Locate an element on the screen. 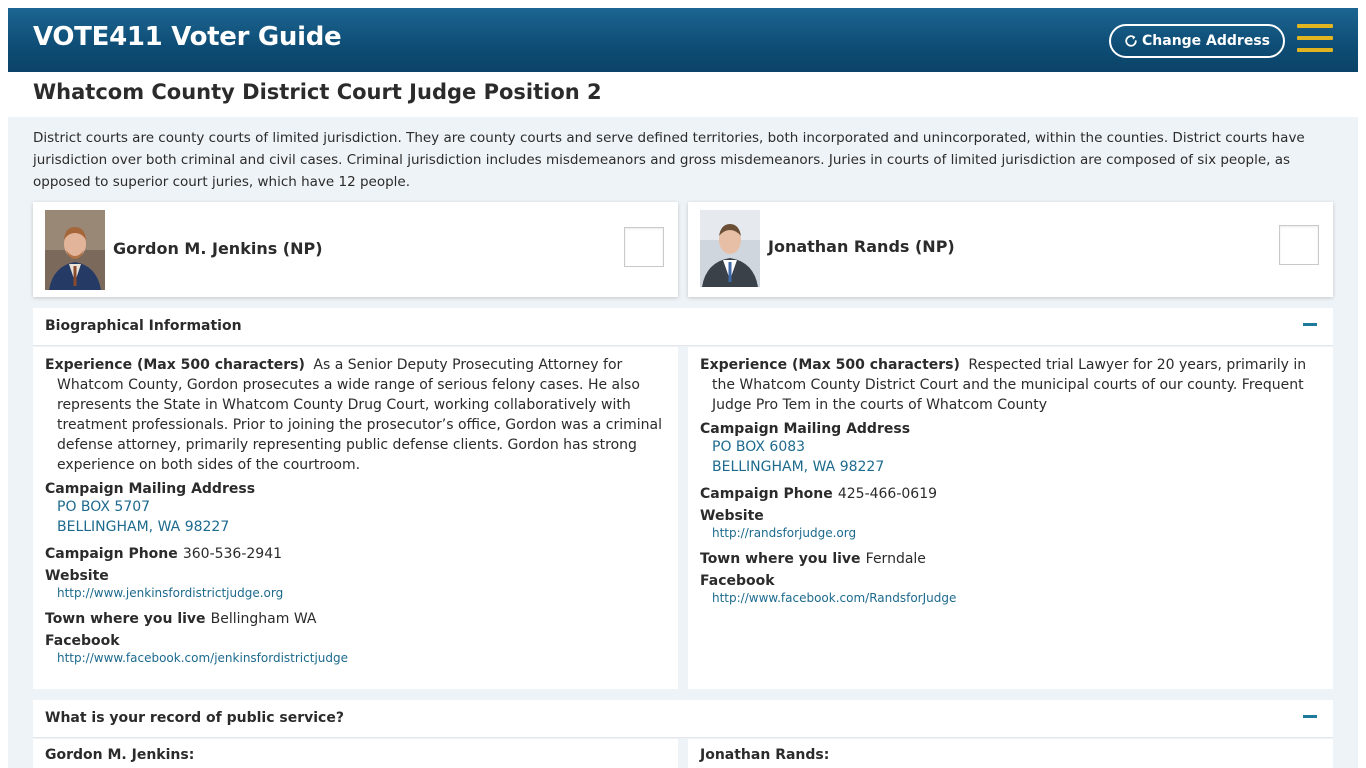 This screenshot has width=1366, height=768. answer-candidate-name: Gordon M. Jenkins: is located at coordinates (120, 755).